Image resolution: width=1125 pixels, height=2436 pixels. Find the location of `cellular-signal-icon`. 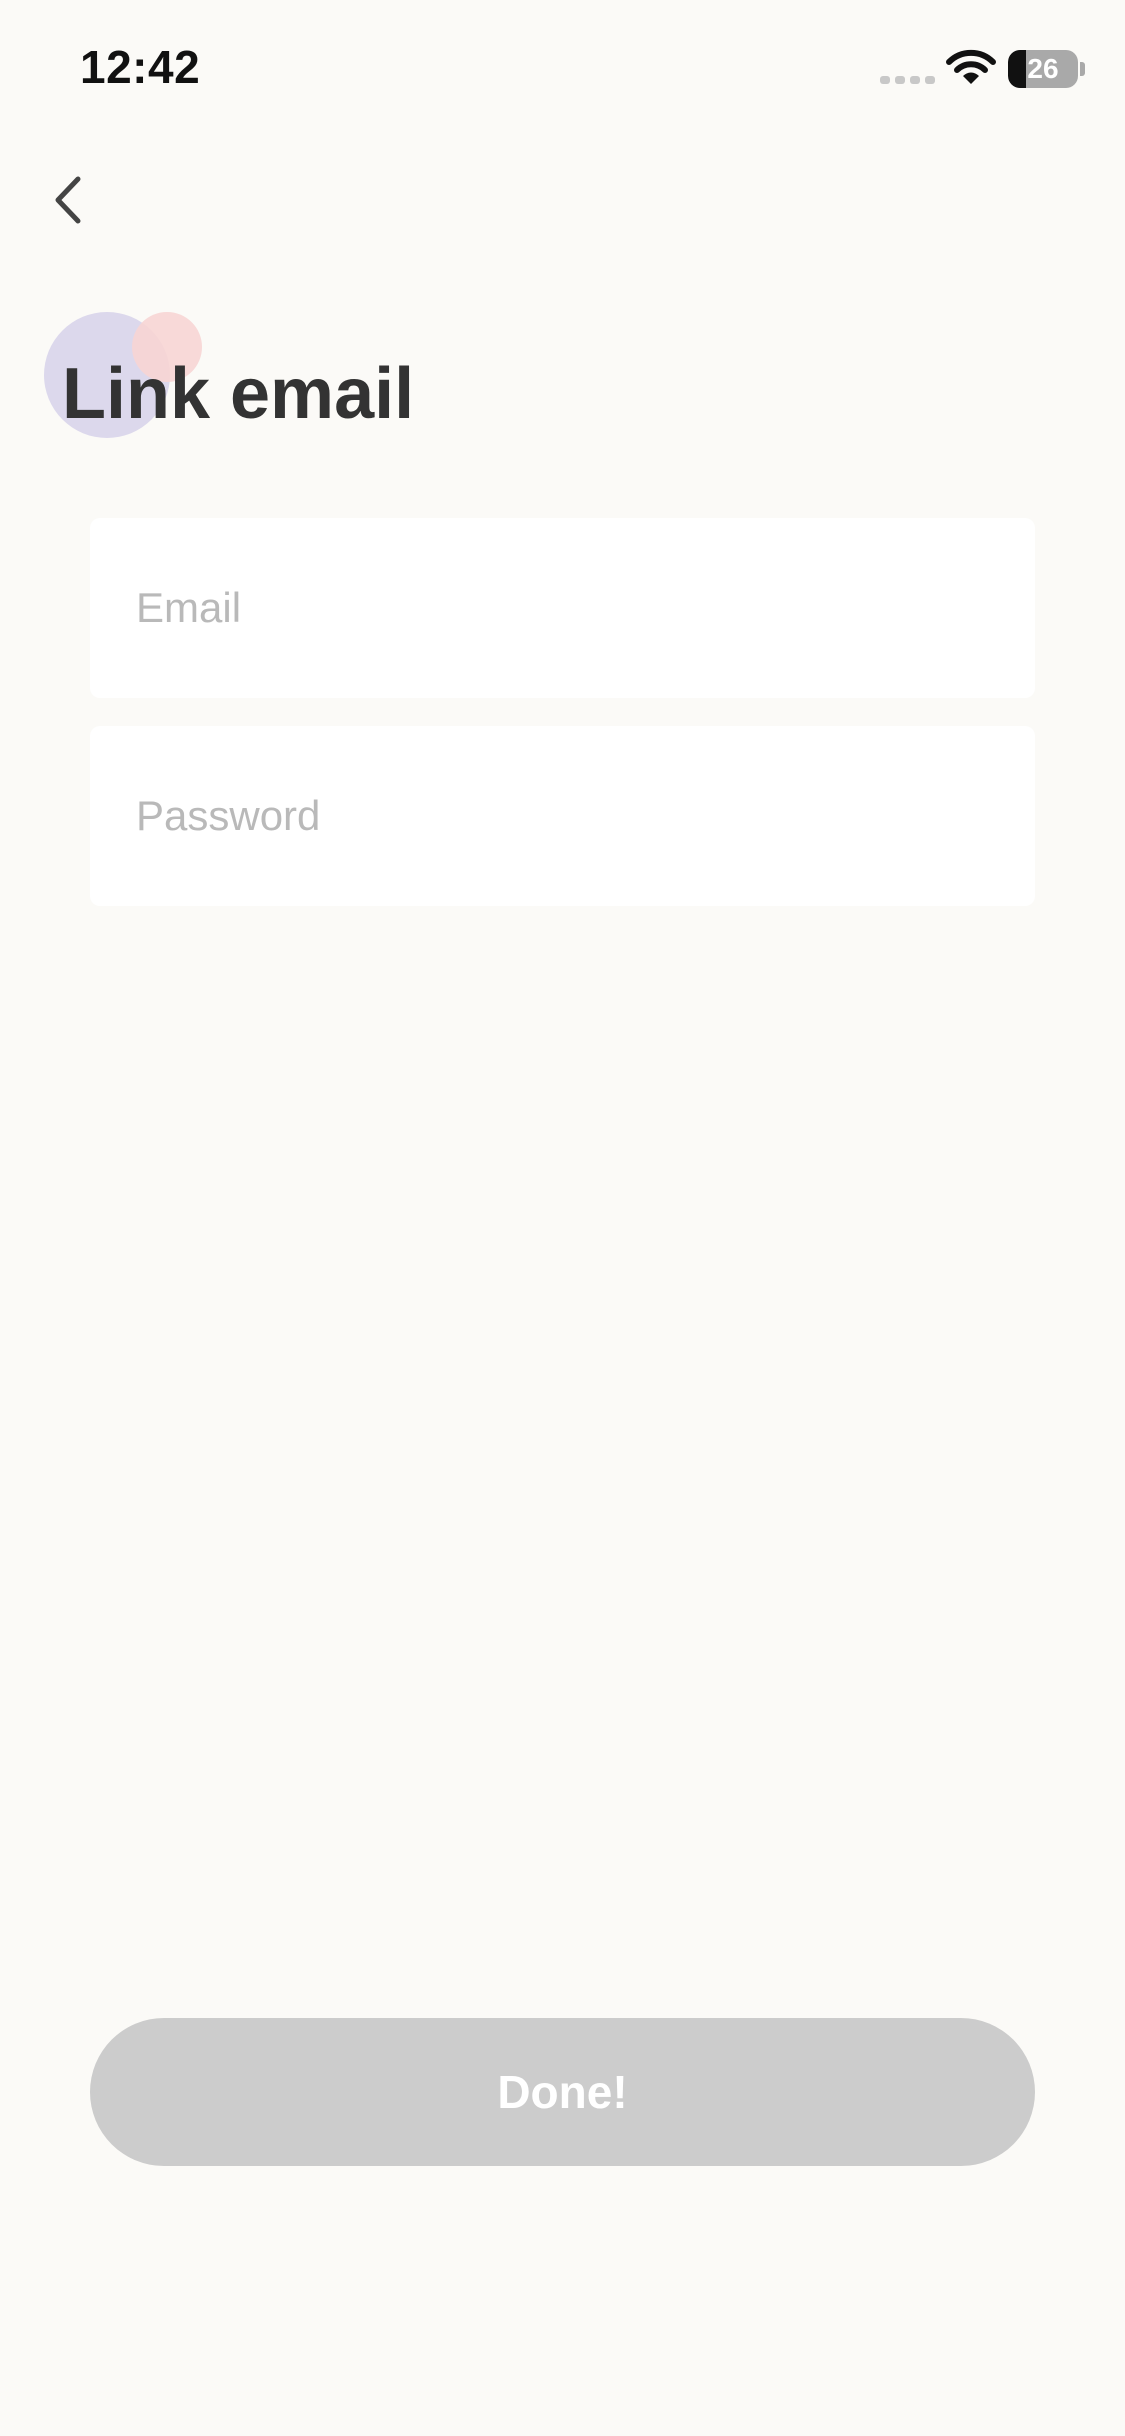

cellular-signal-icon is located at coordinates (907, 80).